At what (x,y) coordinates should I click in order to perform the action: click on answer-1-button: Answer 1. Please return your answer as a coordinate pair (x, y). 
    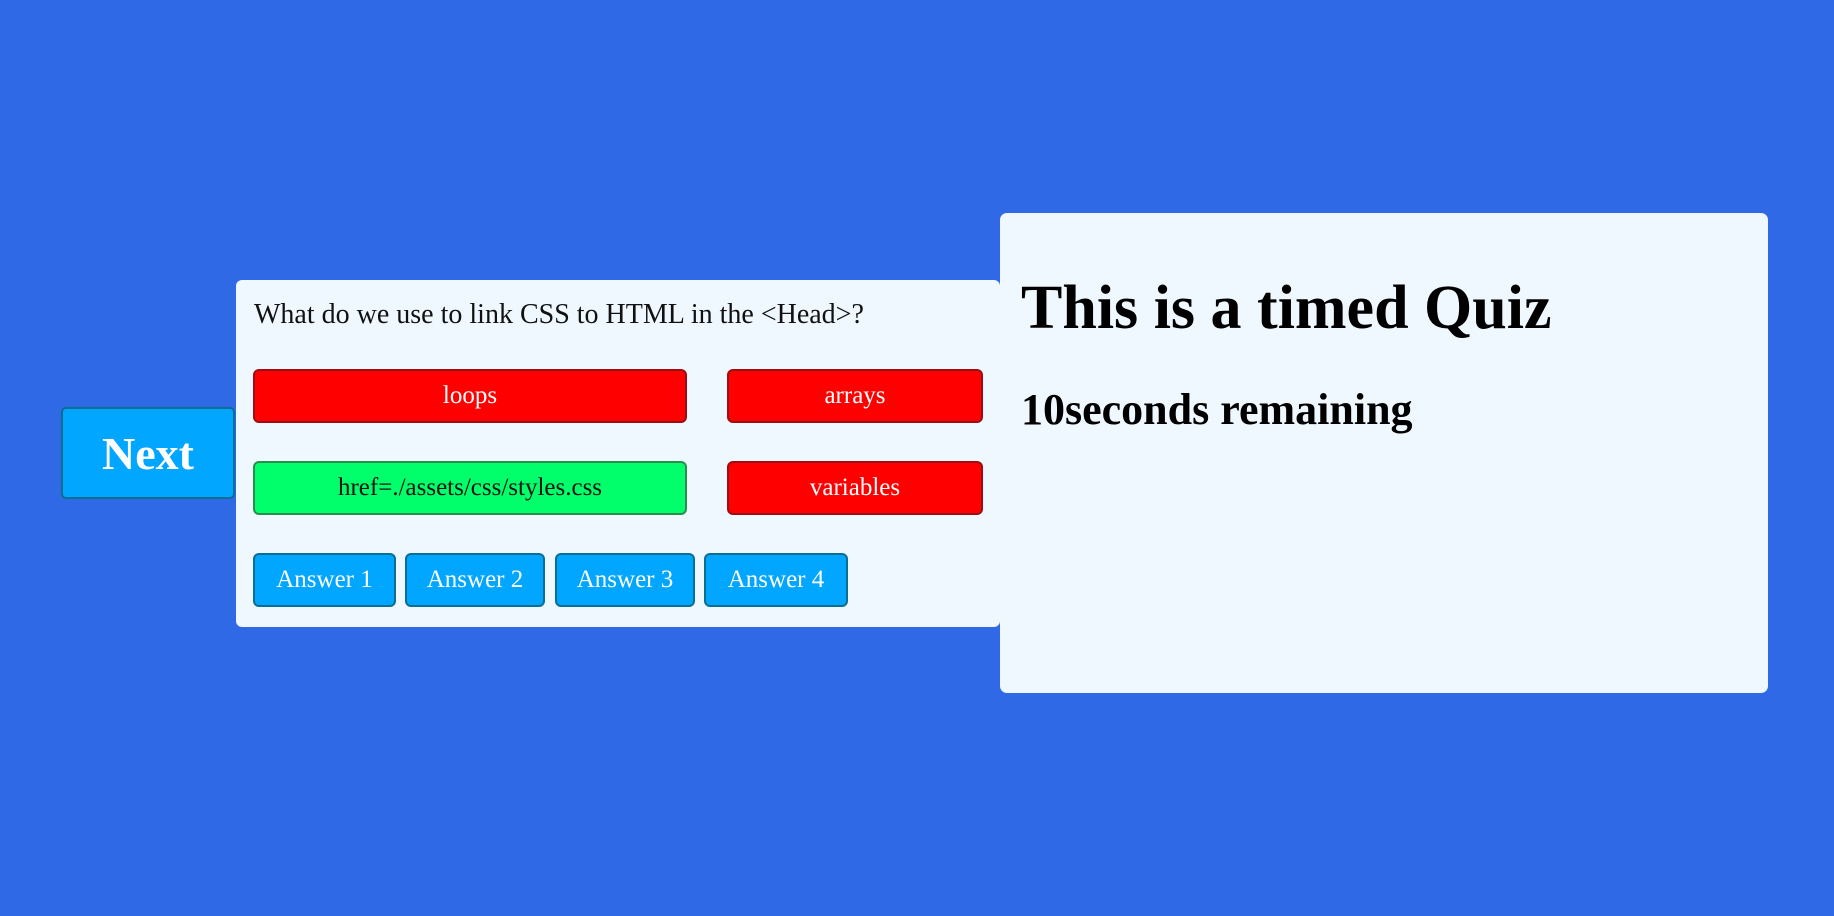
    Looking at the image, I should click on (324, 580).